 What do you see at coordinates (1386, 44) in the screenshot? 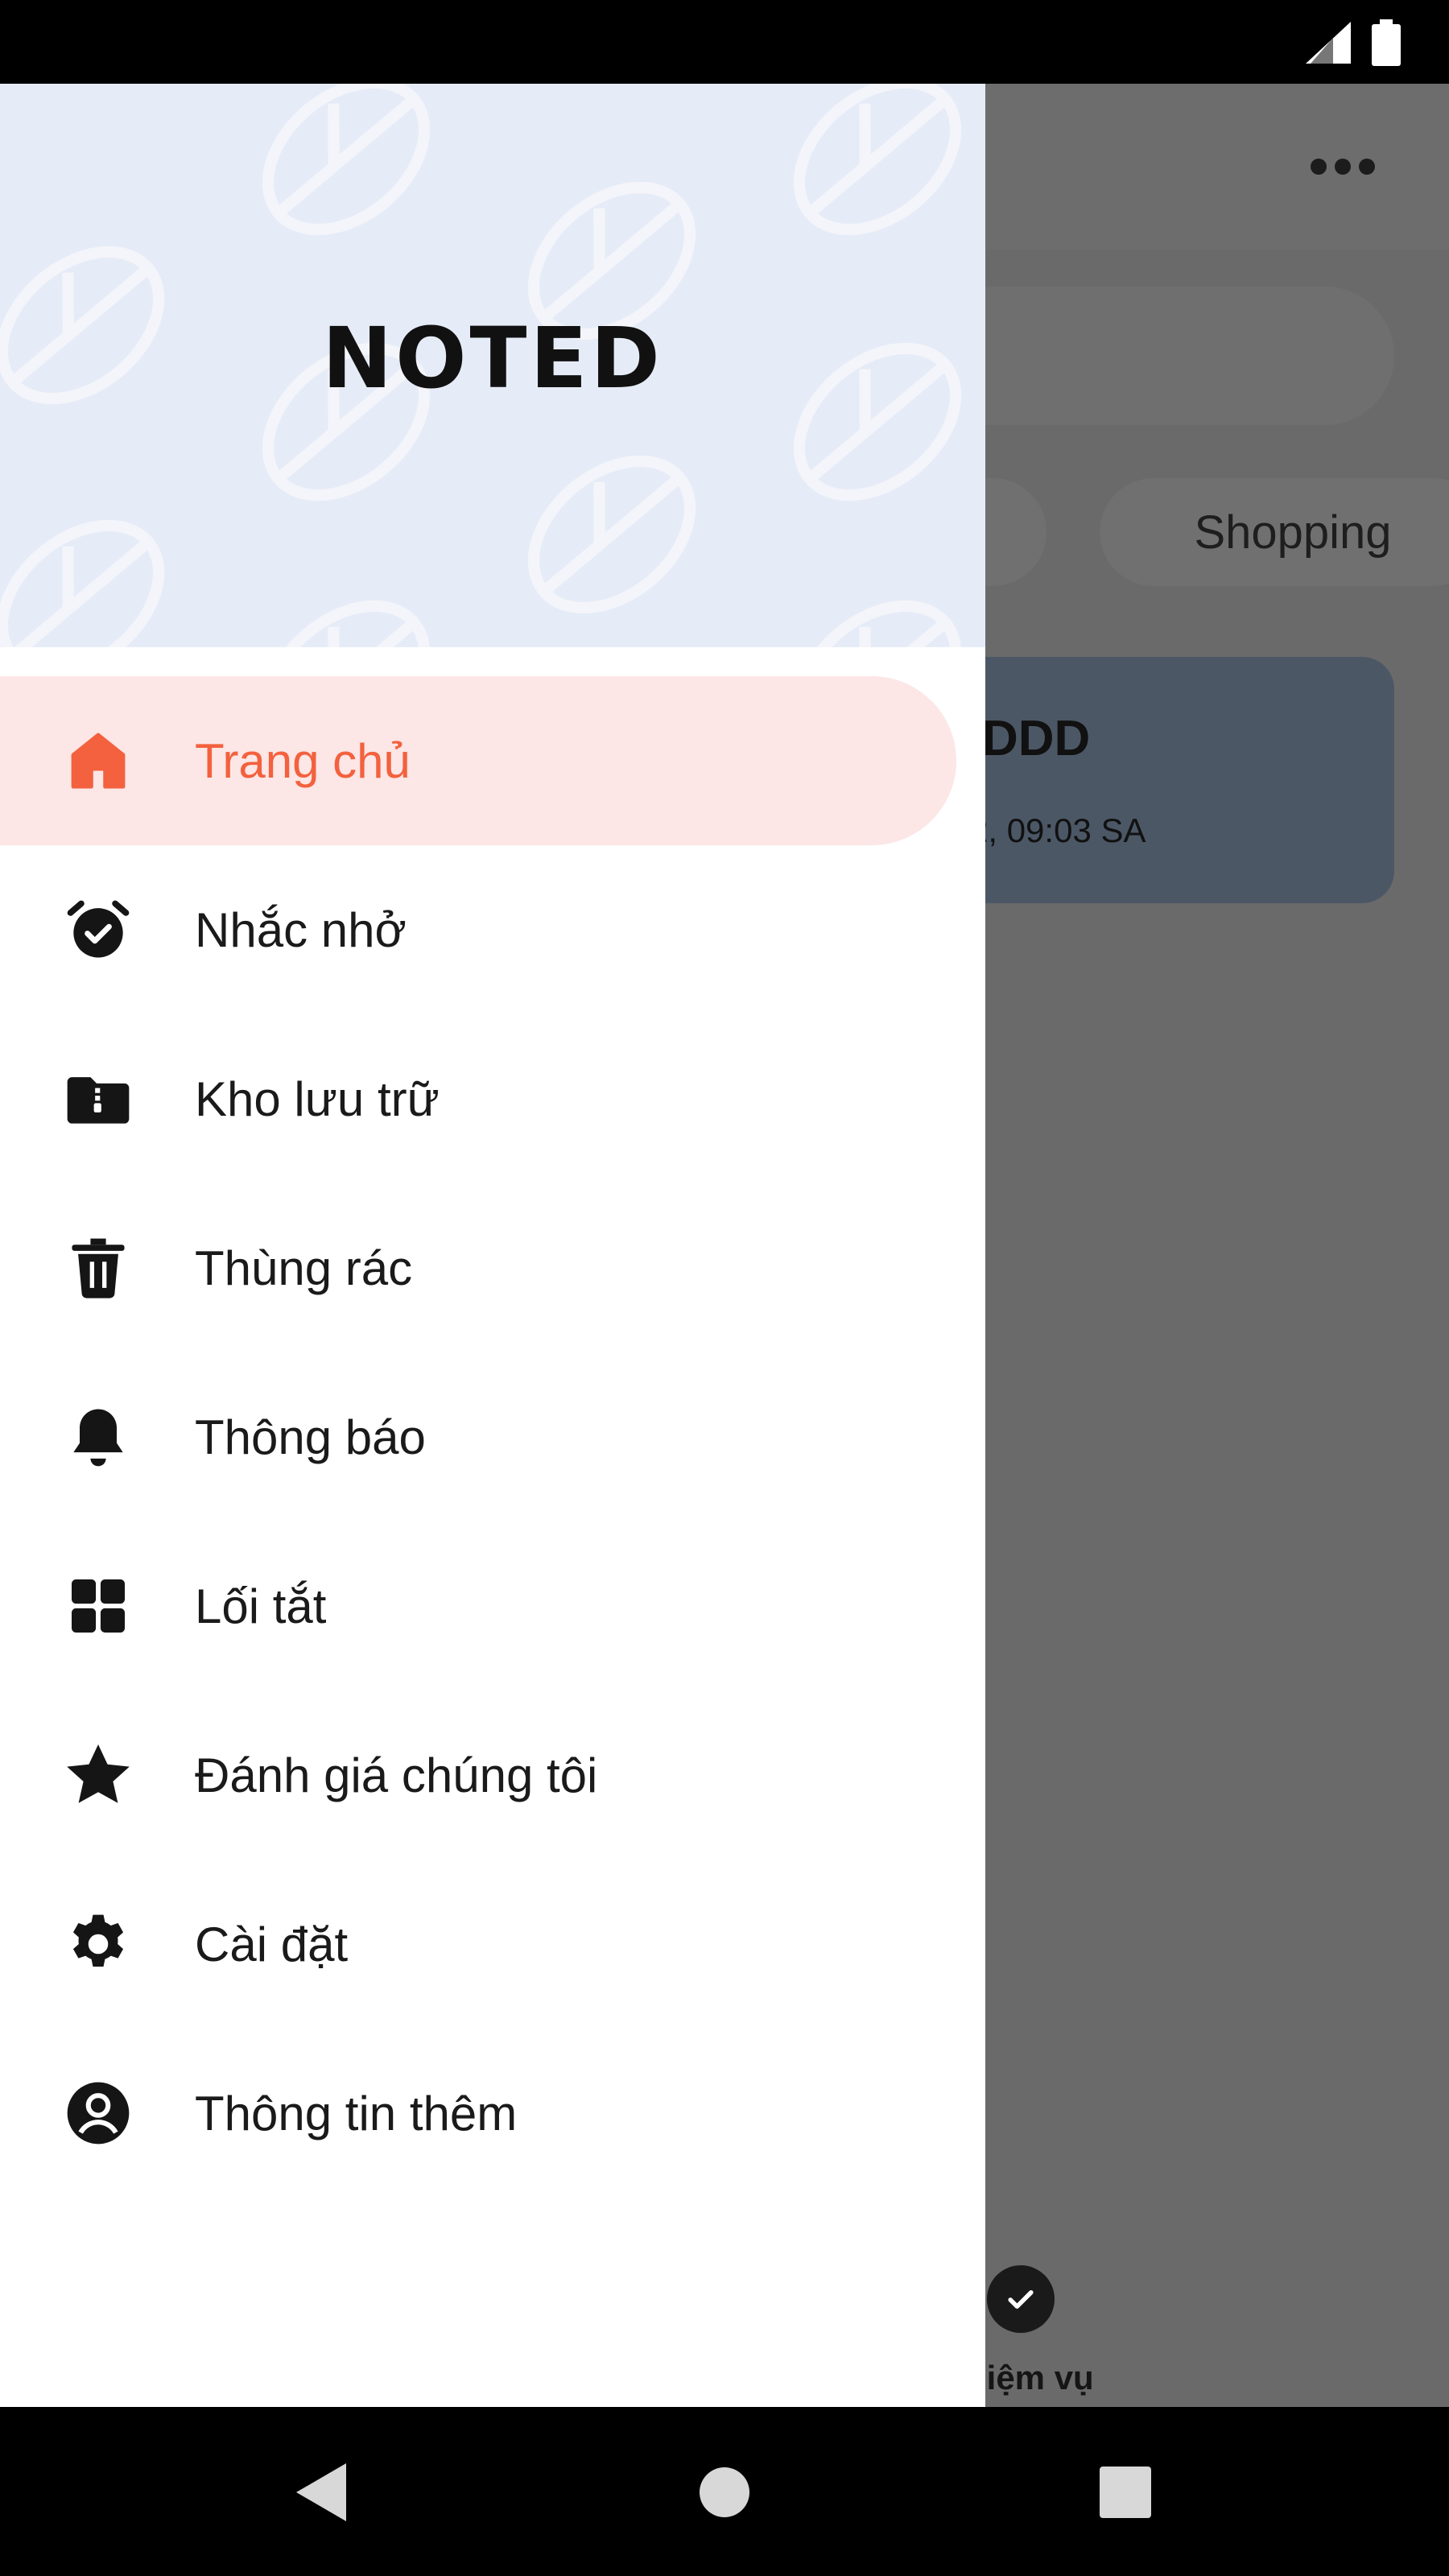
I see `battery-icon` at bounding box center [1386, 44].